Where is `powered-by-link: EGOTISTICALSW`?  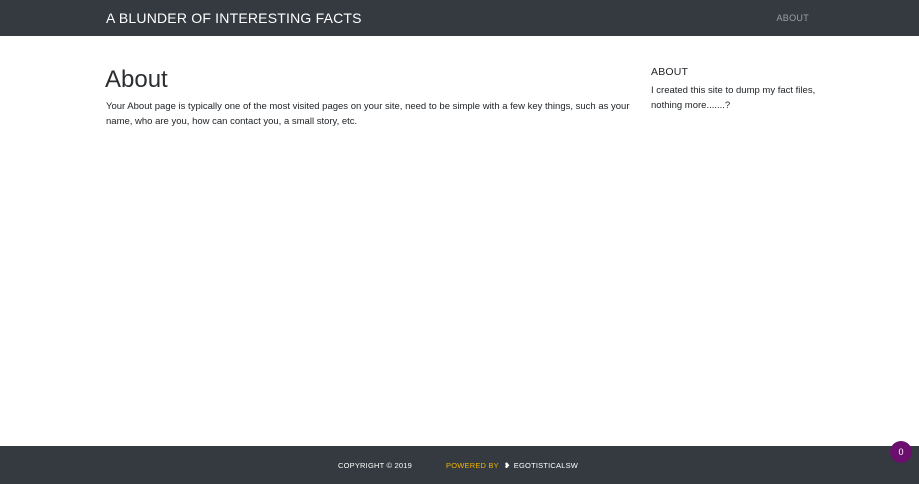 powered-by-link: EGOTISTICALSW is located at coordinates (546, 465).